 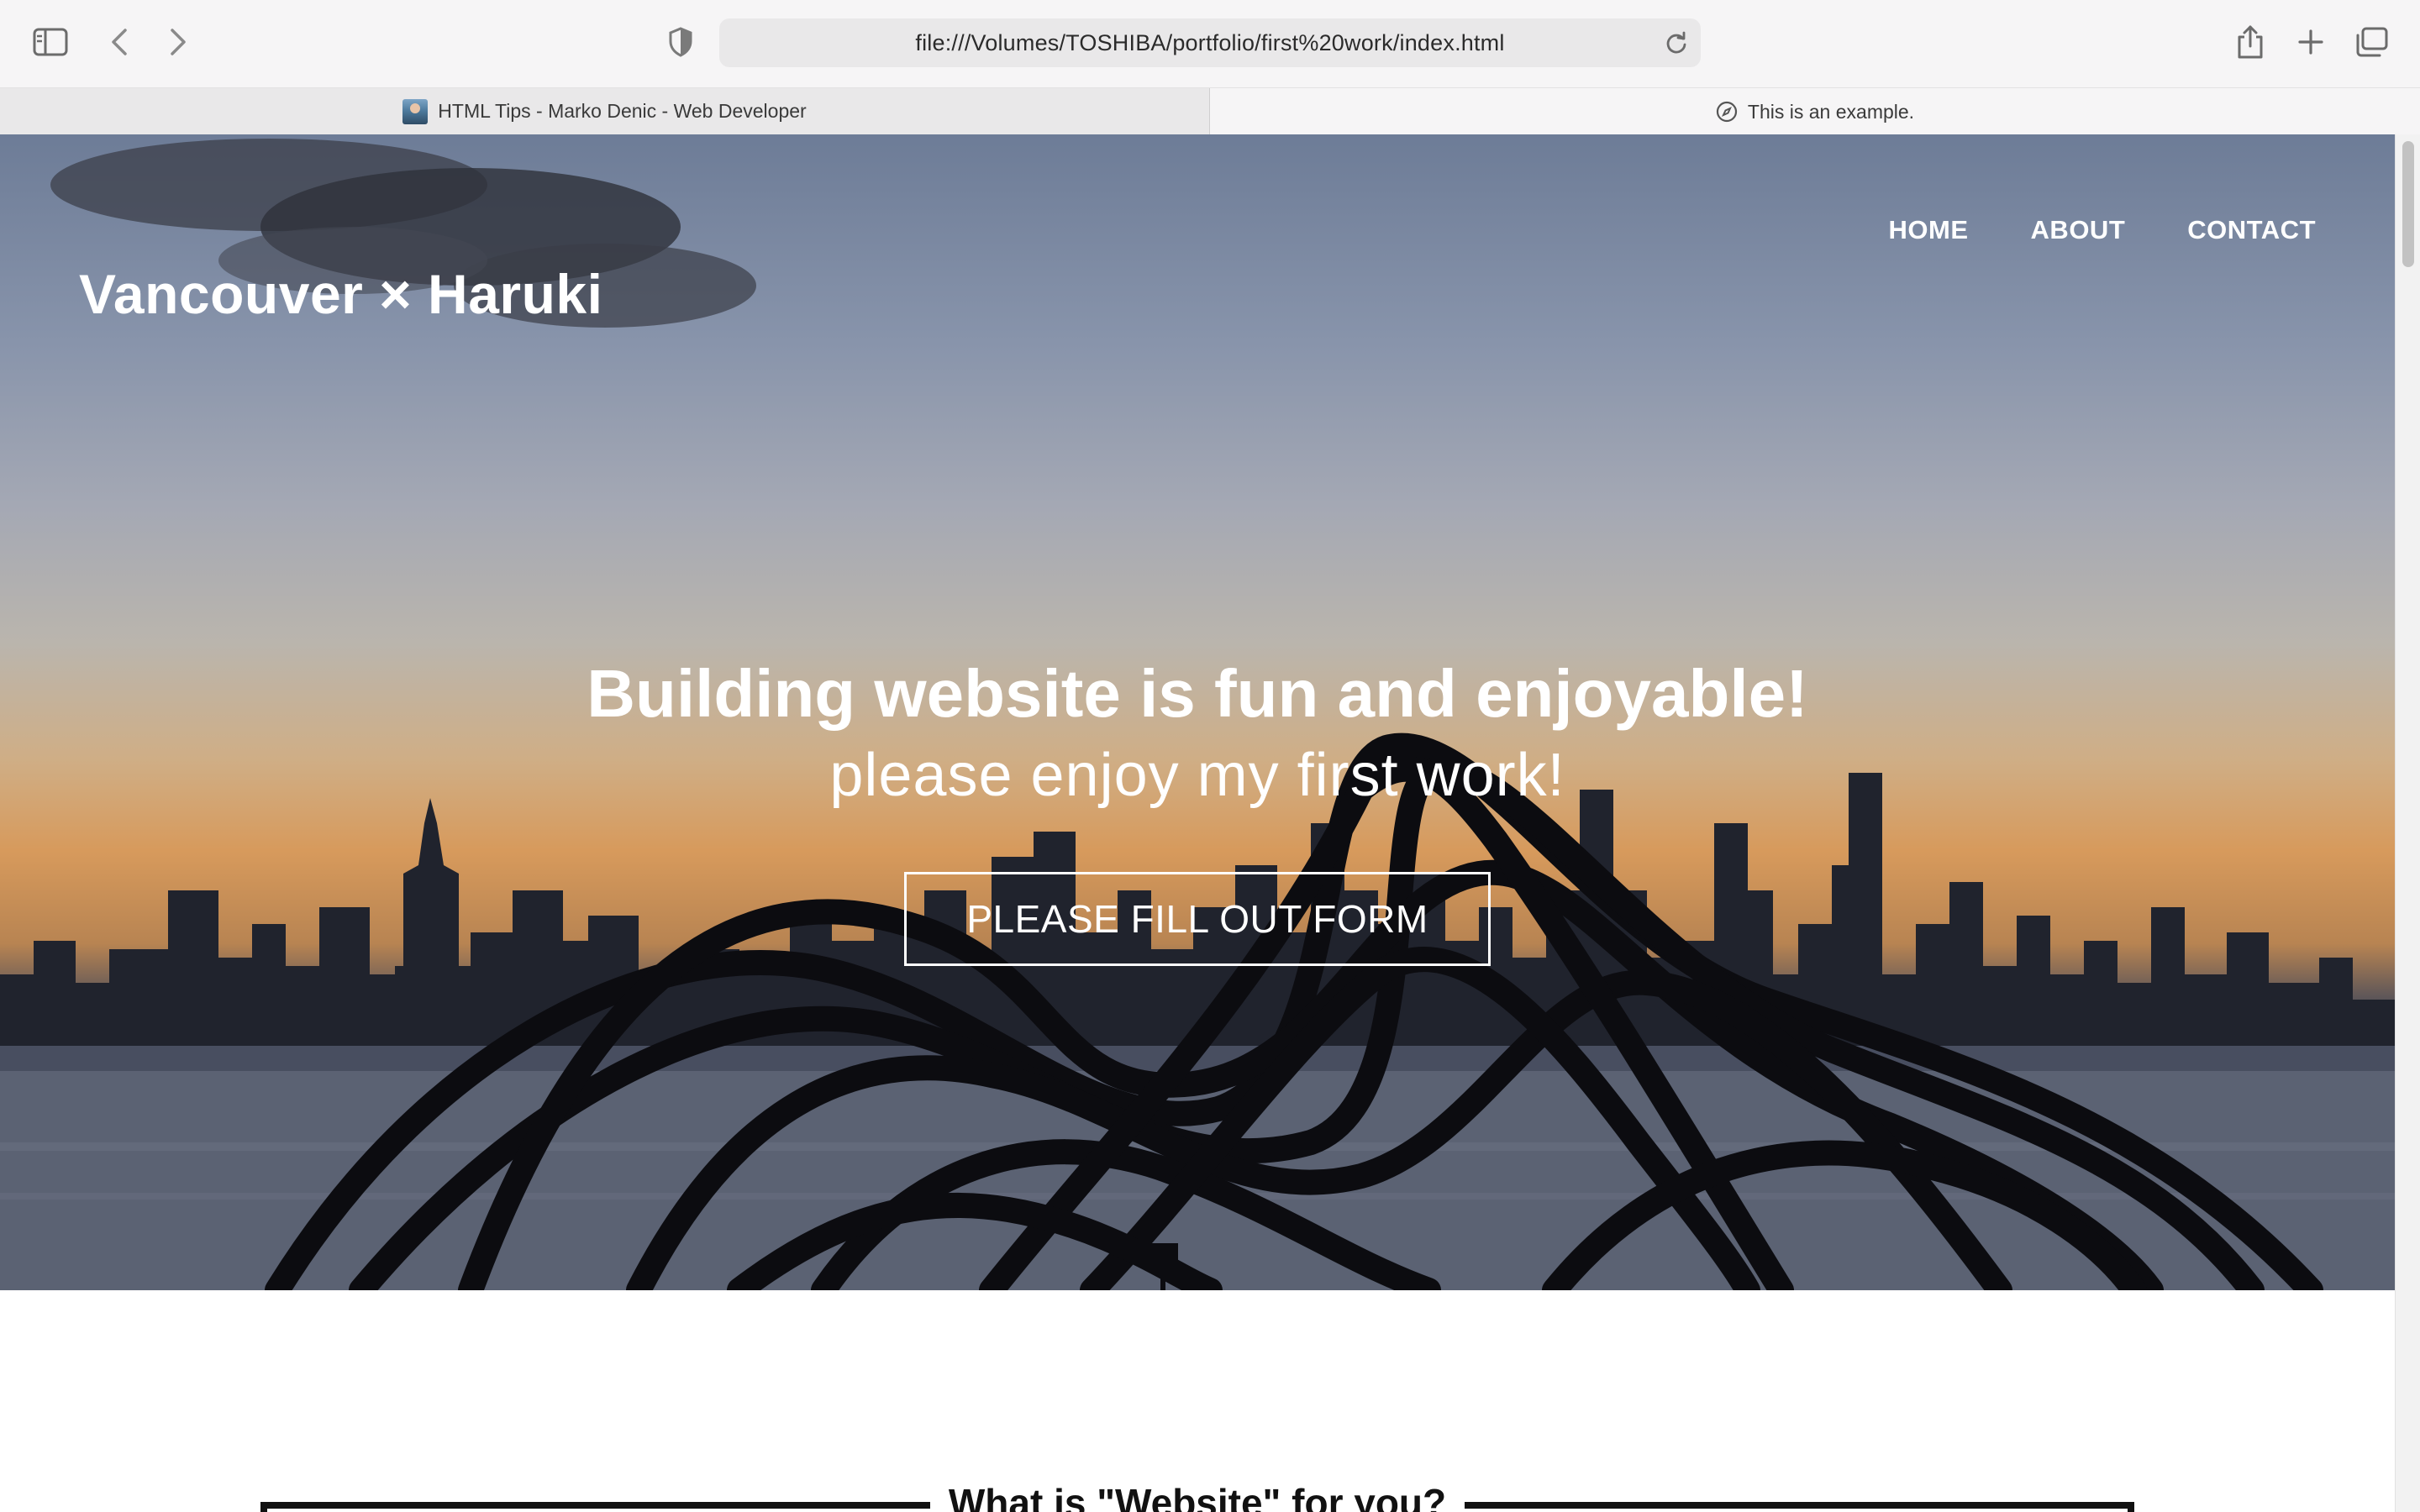 What do you see at coordinates (51, 42) in the screenshot?
I see `sidebar-icon` at bounding box center [51, 42].